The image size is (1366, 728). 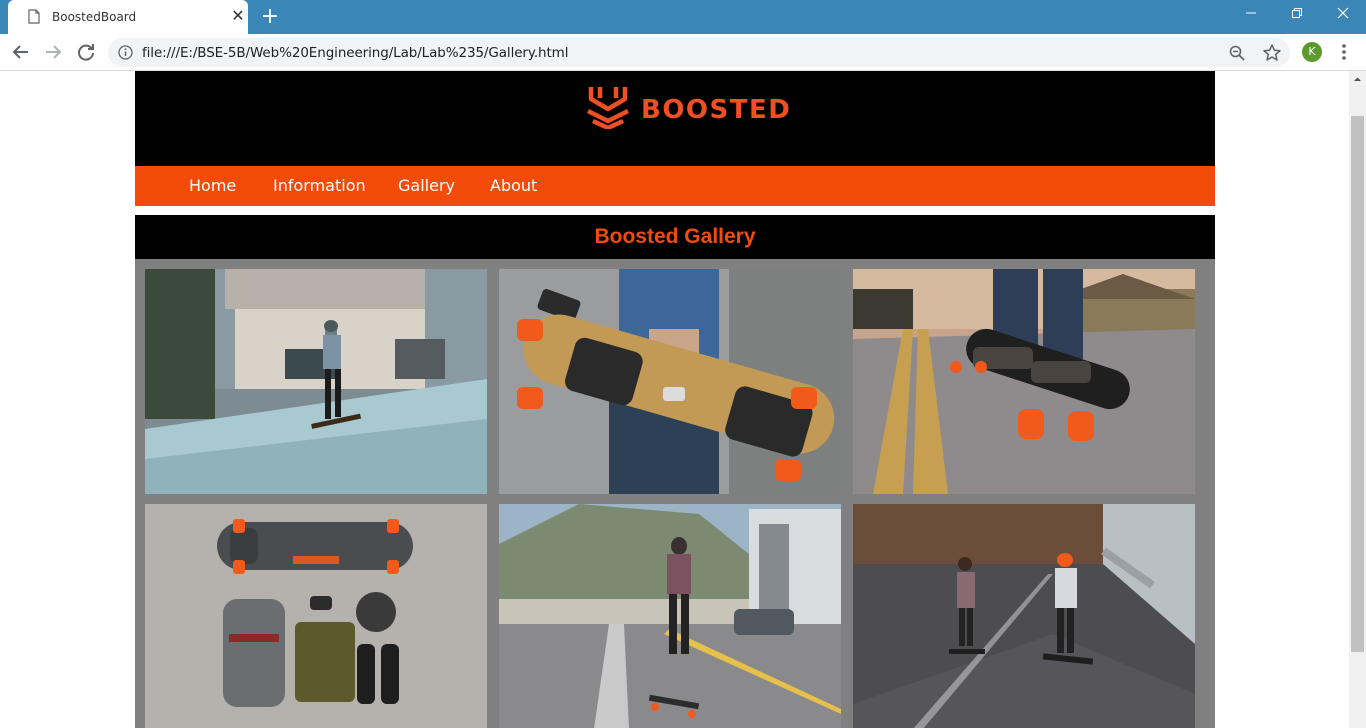 What do you see at coordinates (670, 381) in the screenshot?
I see `gallery-photo-holding-board` at bounding box center [670, 381].